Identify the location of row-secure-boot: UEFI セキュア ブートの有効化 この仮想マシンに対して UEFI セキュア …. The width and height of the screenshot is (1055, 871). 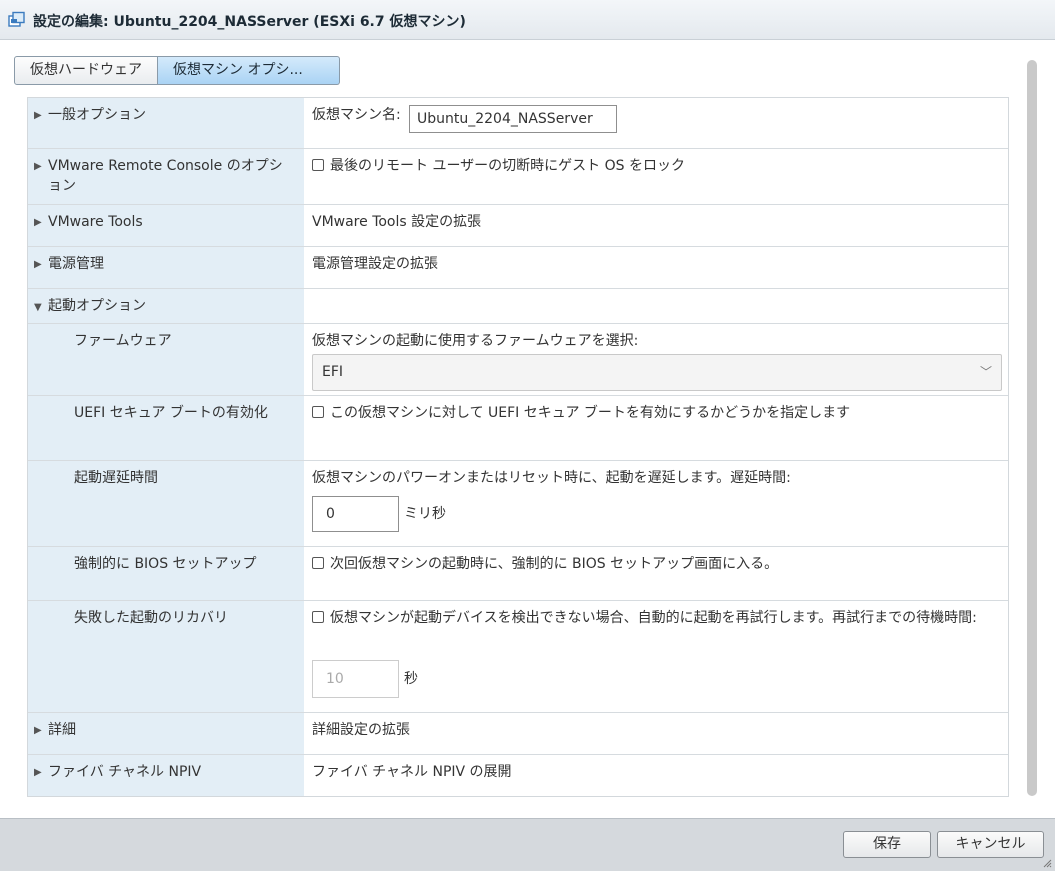
(518, 428).